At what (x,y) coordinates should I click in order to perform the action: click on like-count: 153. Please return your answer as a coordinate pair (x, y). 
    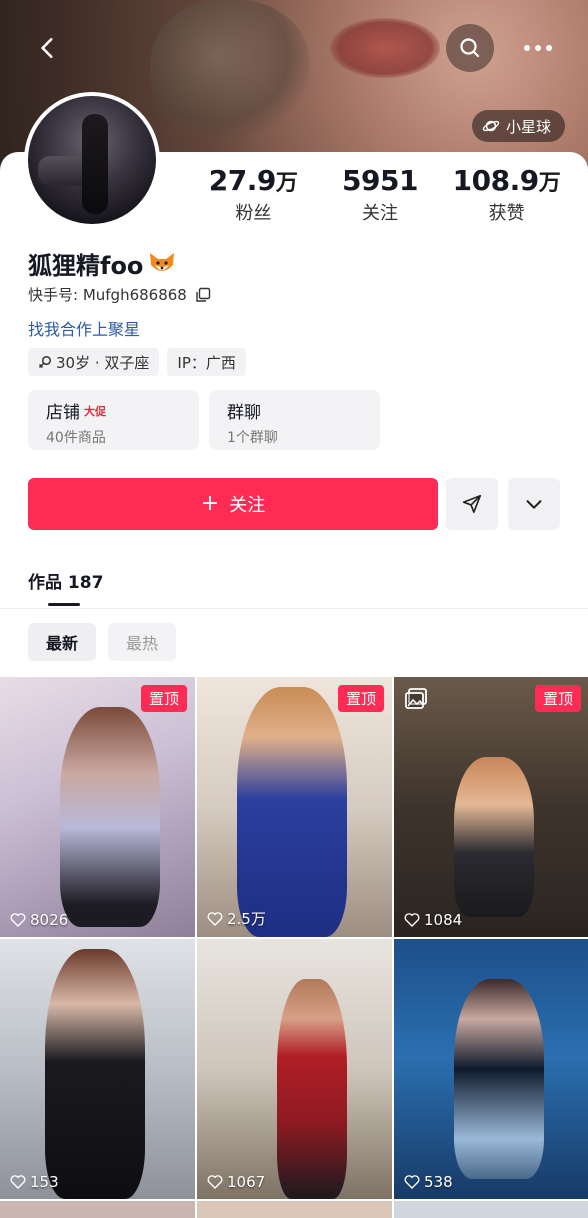
    Looking at the image, I should click on (34, 1182).